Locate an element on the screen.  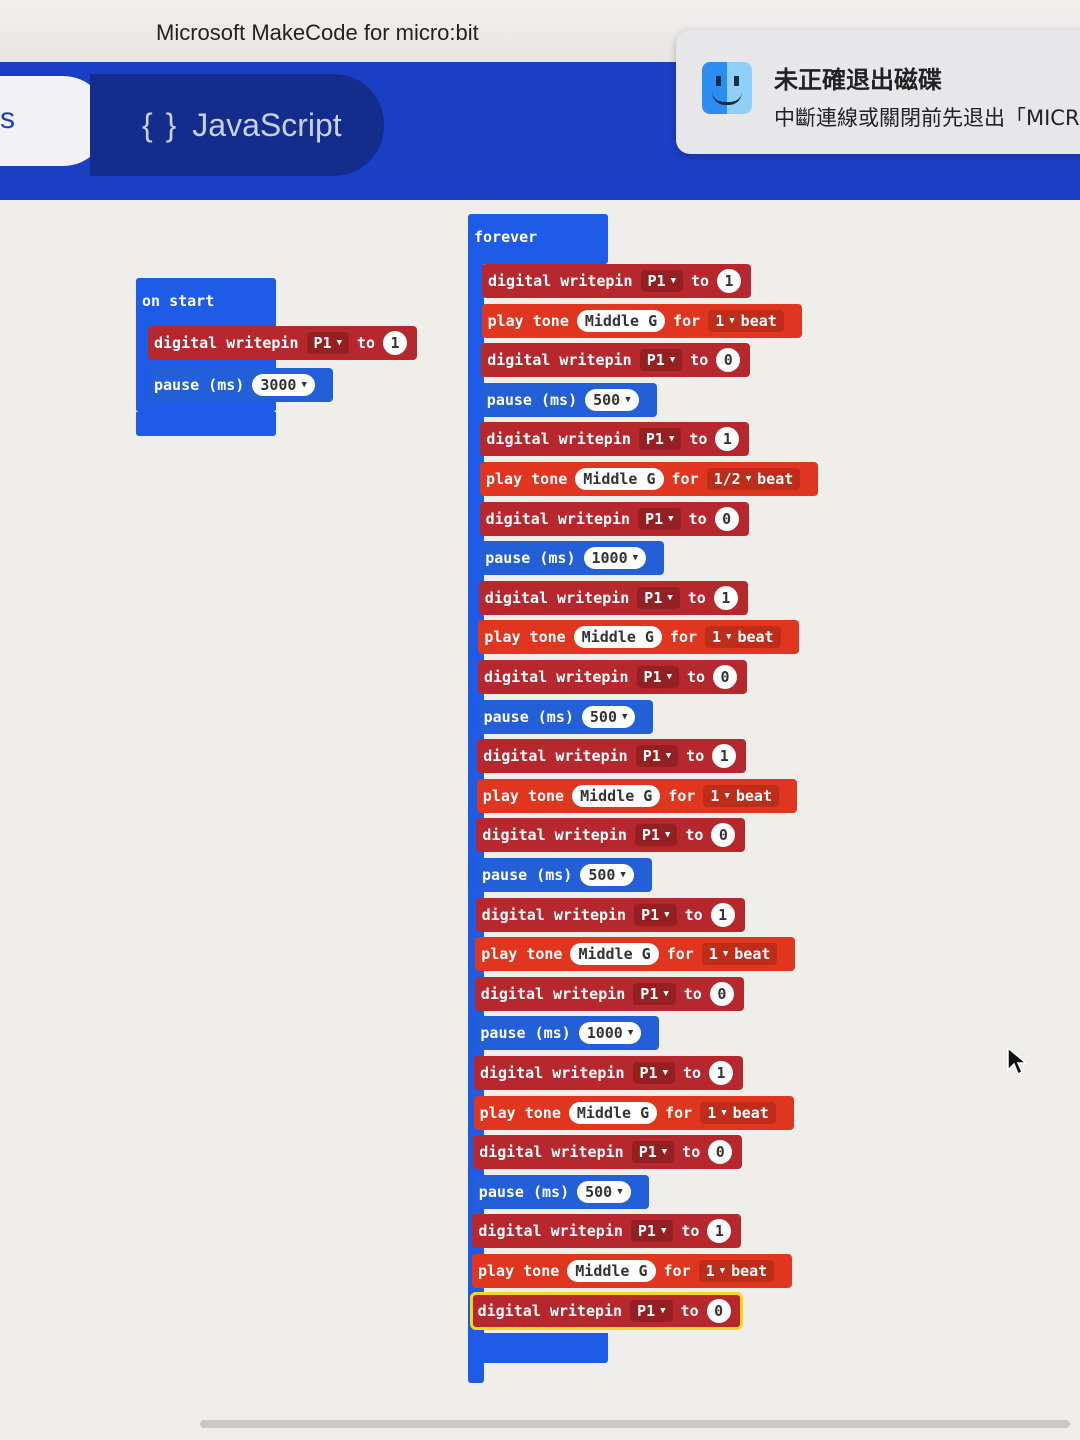
forever-block: forever is located at coordinates (538, 239).